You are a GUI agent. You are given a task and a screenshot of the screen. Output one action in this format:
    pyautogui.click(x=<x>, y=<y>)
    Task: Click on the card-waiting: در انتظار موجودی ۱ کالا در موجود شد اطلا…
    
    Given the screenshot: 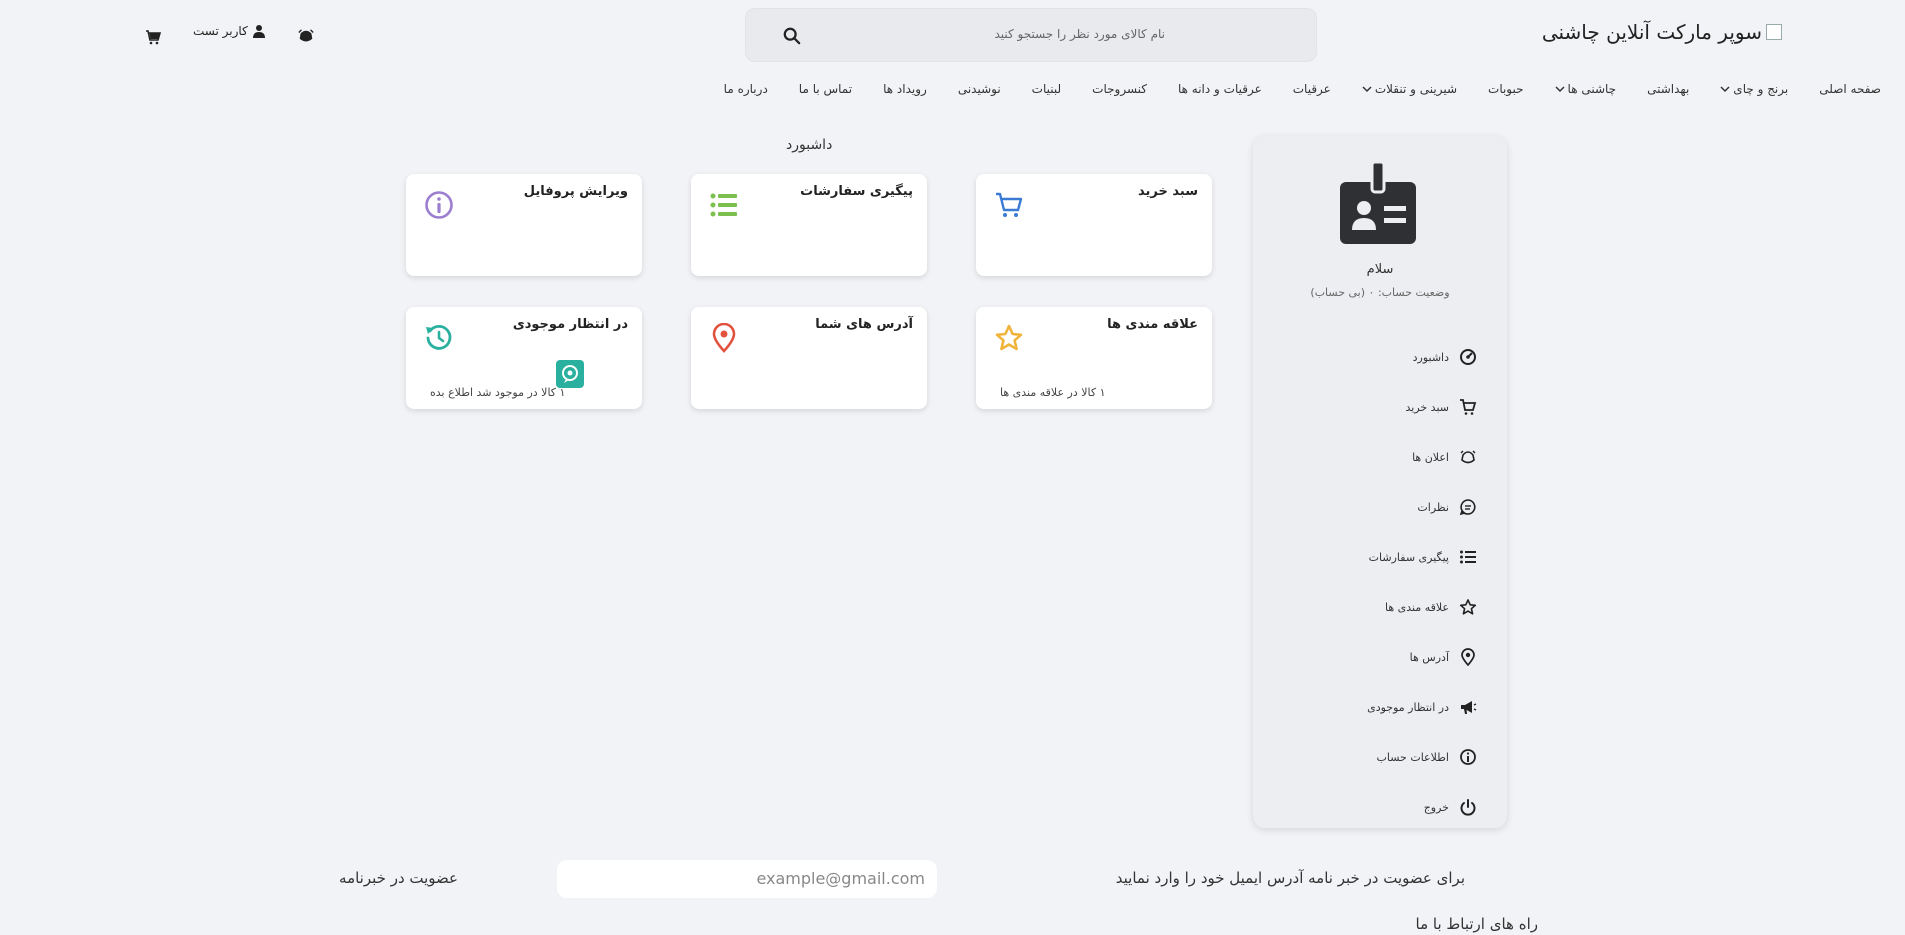 What is the action you would take?
    pyautogui.click(x=524, y=358)
    